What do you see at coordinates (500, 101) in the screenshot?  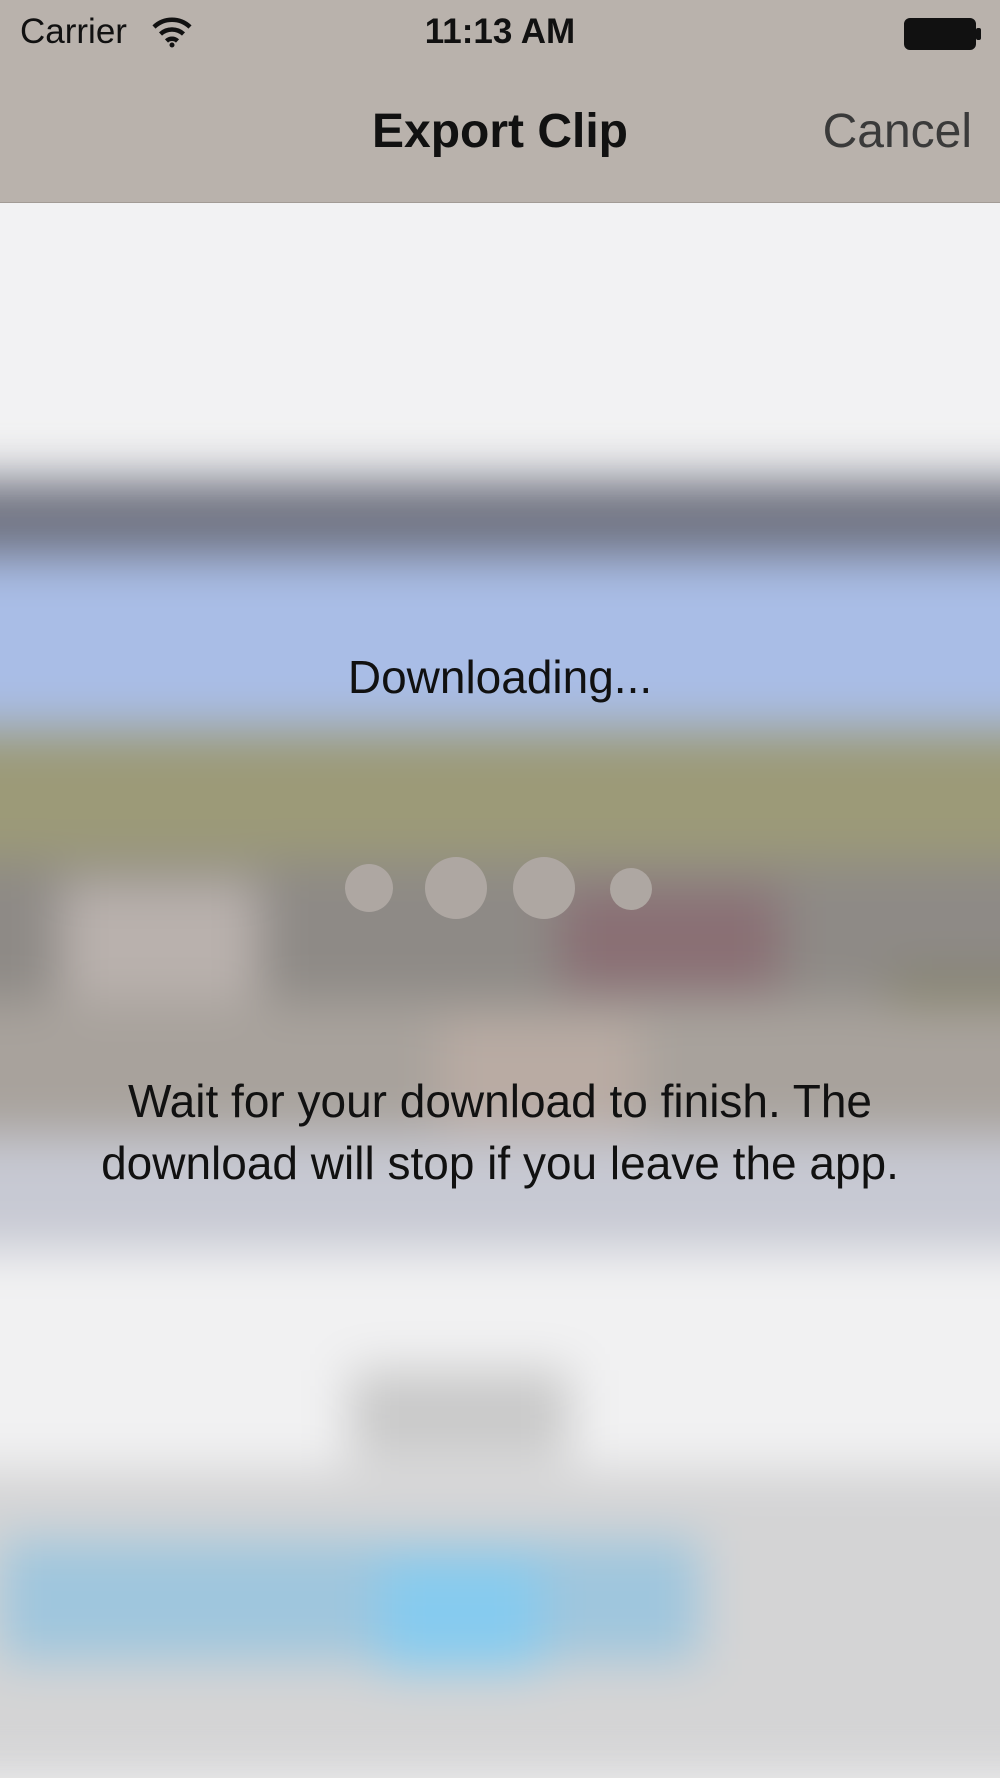 I see `navigation-bar: Carrier 11:13 AM Export Clip Cancel` at bounding box center [500, 101].